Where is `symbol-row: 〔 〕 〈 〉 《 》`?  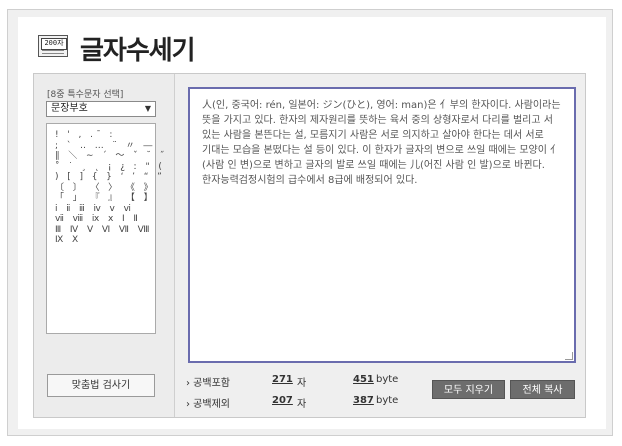 symbol-row: 〔 〕 〈 〉 《 》 is located at coordinates (104, 188).